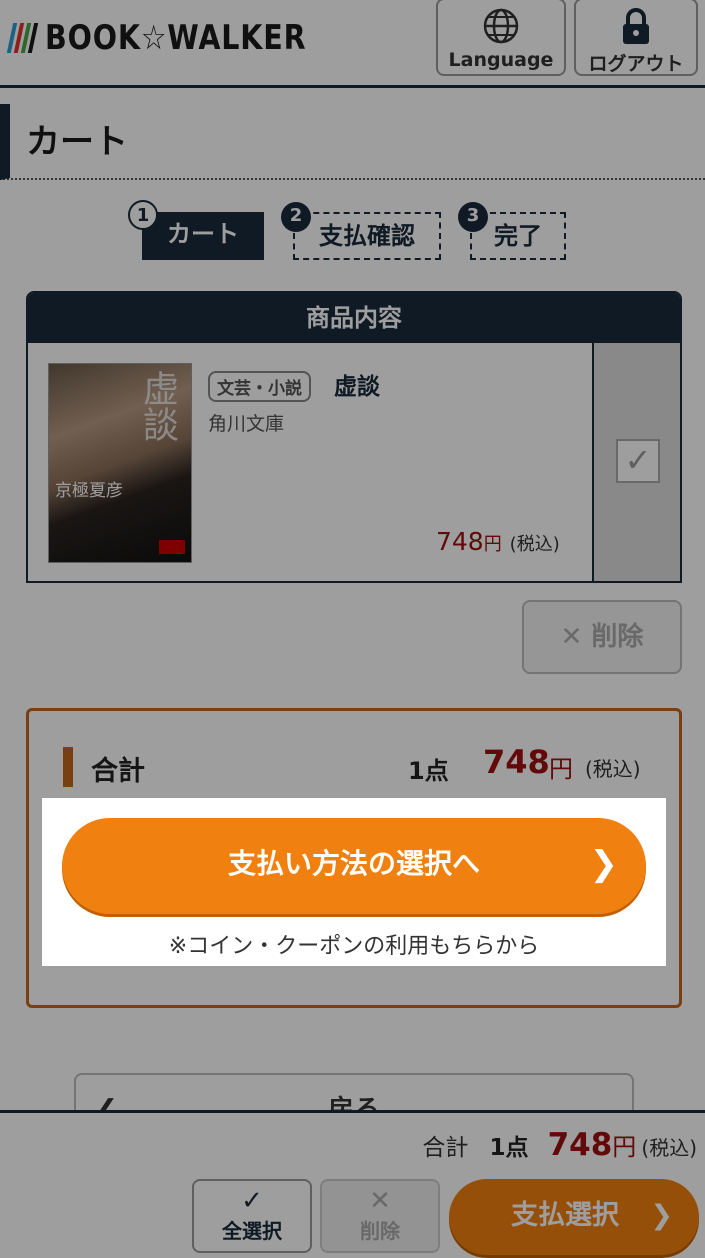 This screenshot has width=705, height=1258. Describe the element at coordinates (516, 762) in the screenshot. I see `total-price: 748` at that location.